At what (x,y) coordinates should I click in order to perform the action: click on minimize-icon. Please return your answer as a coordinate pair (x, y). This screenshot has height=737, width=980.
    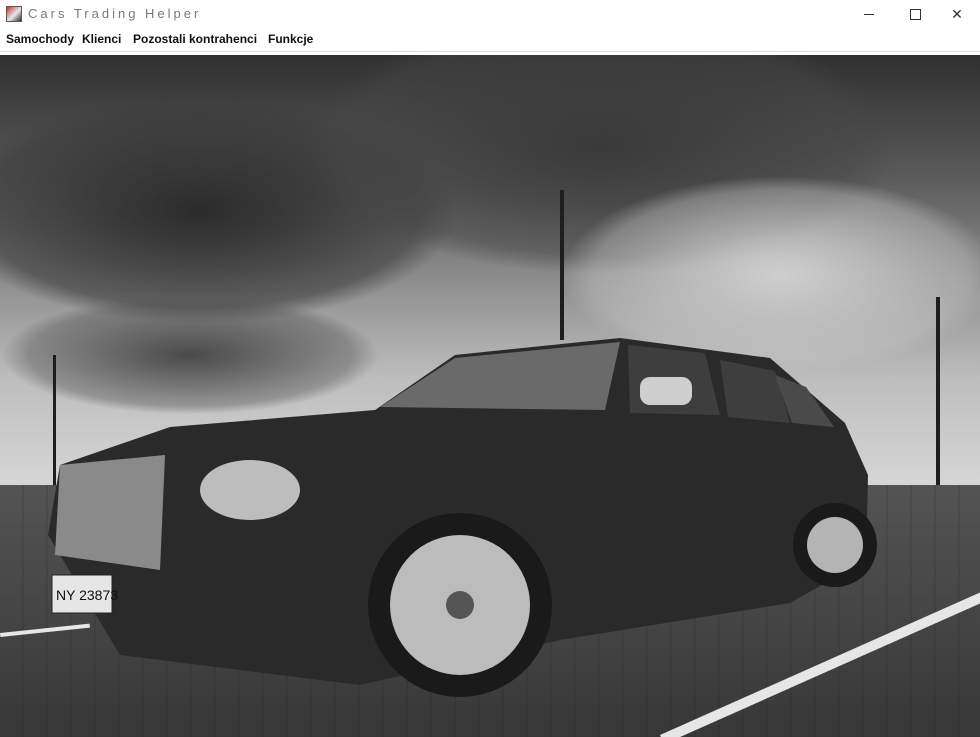
    Looking at the image, I should click on (869, 14).